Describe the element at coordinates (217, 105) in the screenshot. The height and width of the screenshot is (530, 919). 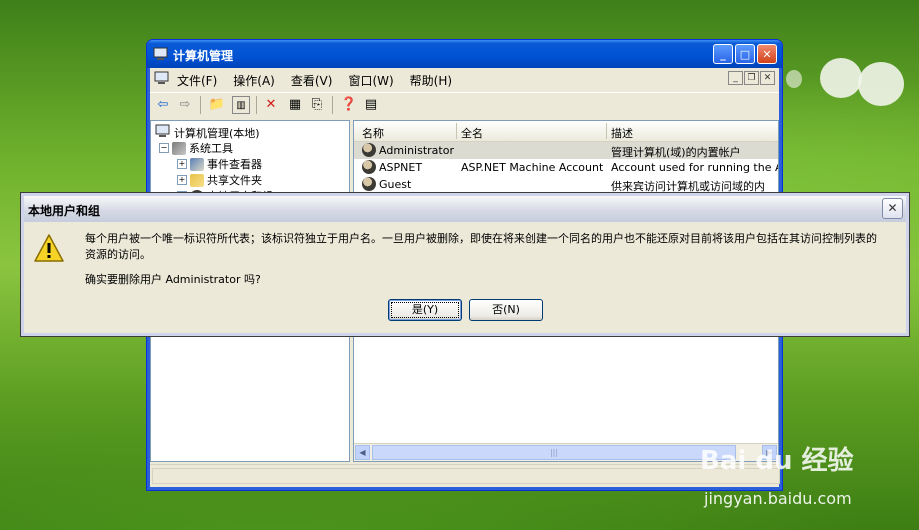
I see `up-folder-icon: 📁` at that location.